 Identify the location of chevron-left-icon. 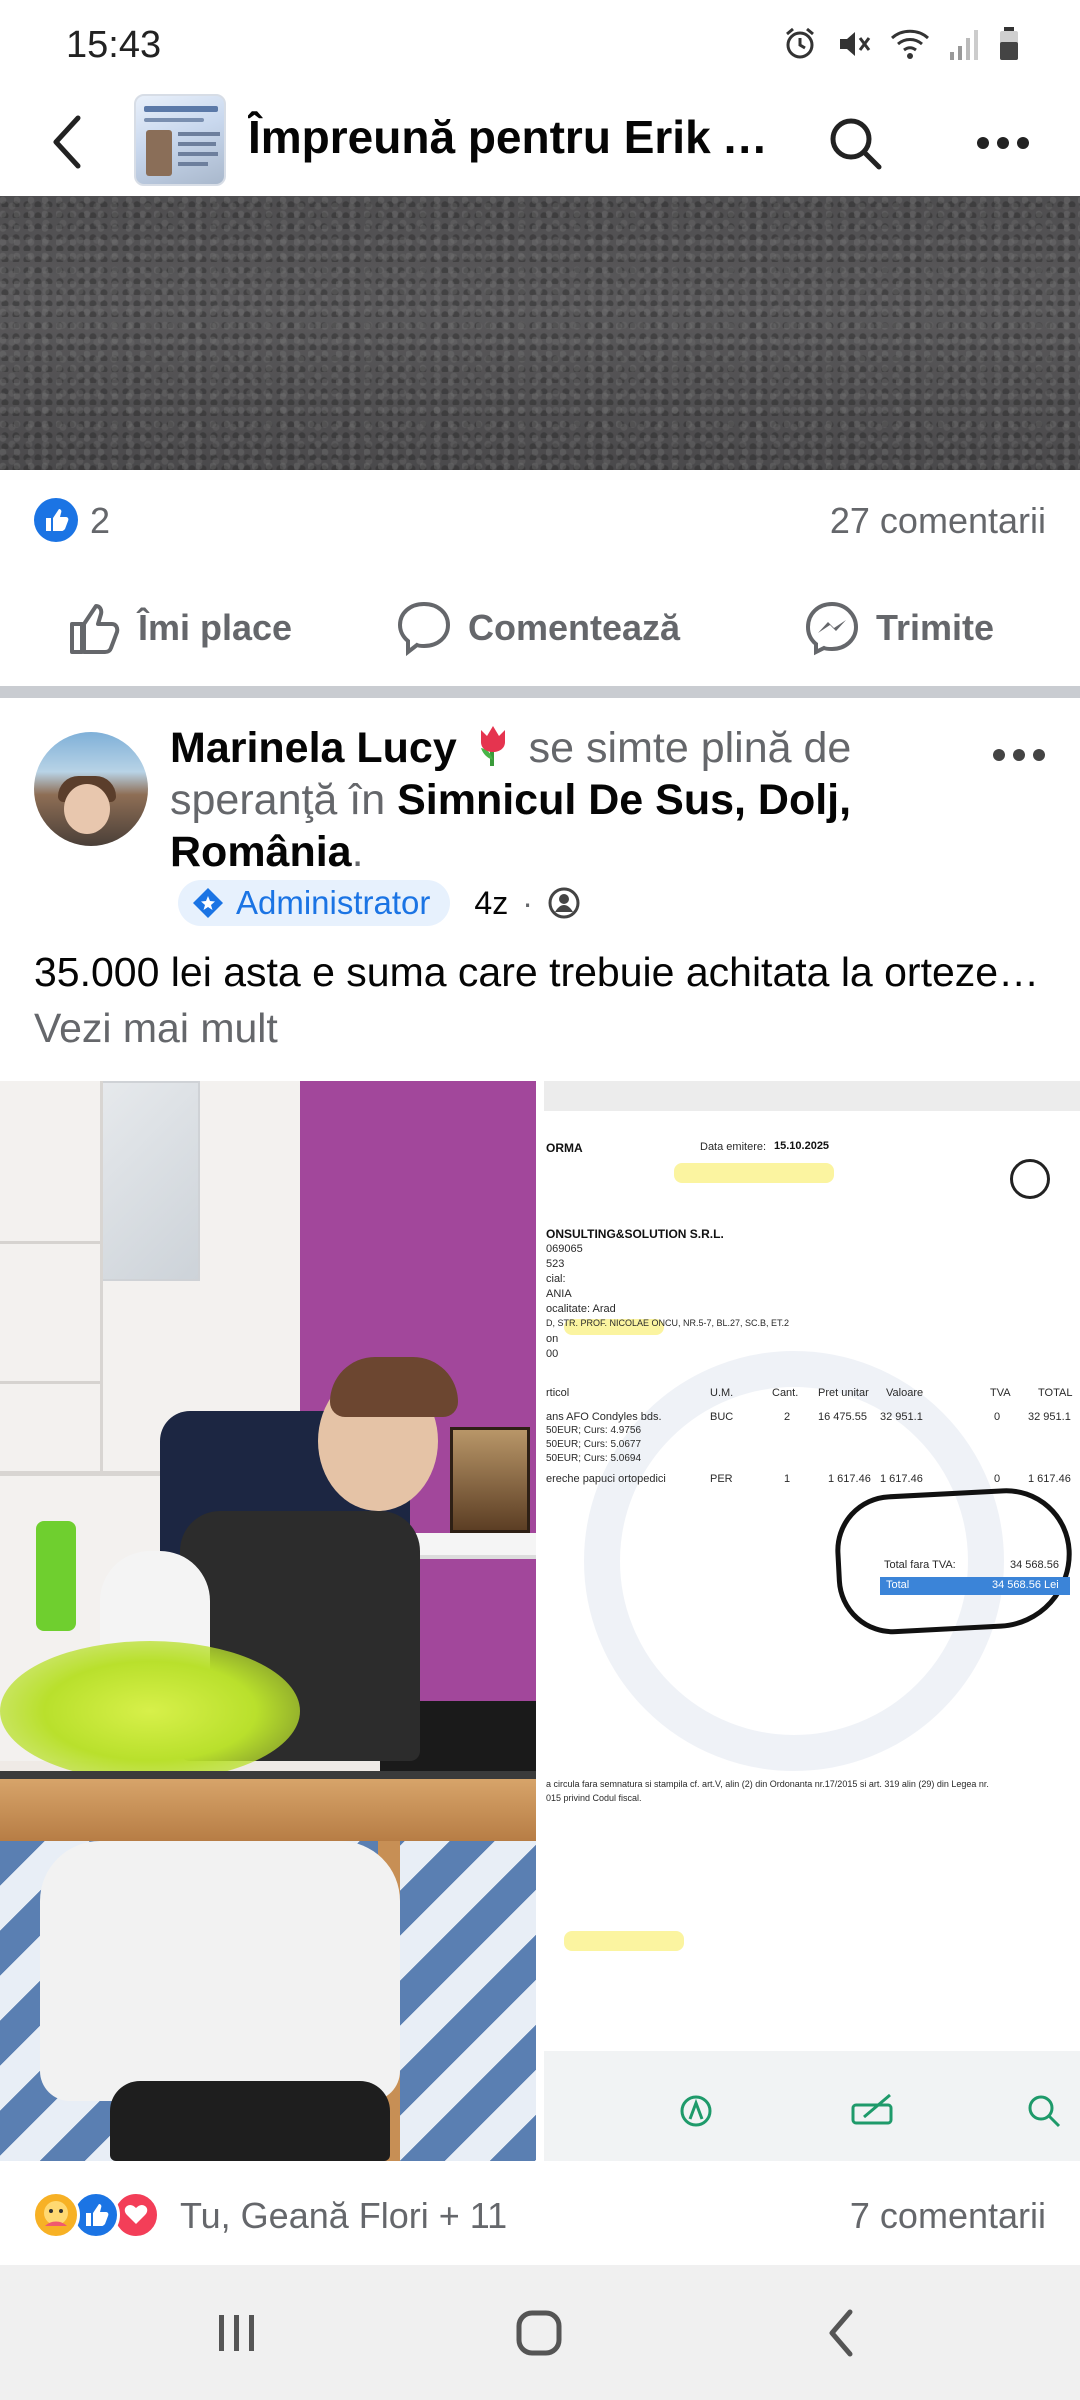
(67, 142).